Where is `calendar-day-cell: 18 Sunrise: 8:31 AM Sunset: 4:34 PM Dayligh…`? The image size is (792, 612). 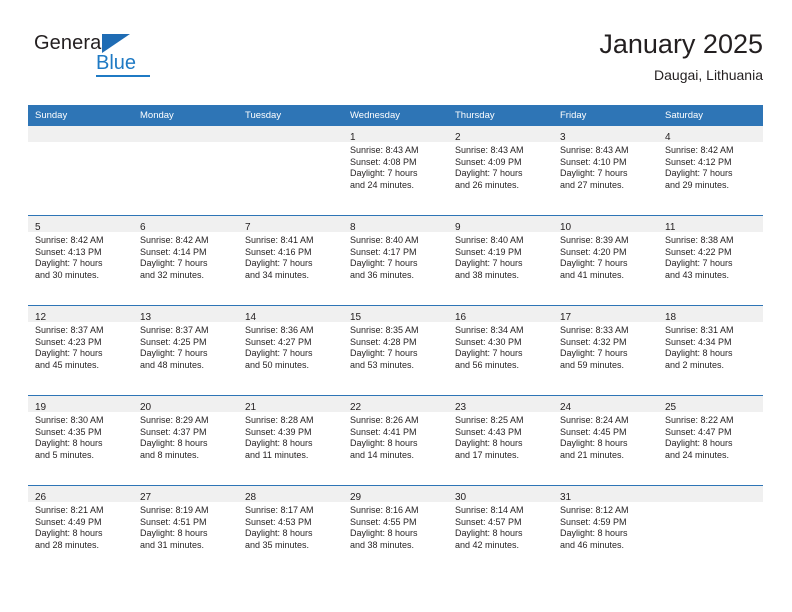
calendar-day-cell: 18 Sunrise: 8:31 AM Sunset: 4:34 PM Dayligh… is located at coordinates (710, 350).